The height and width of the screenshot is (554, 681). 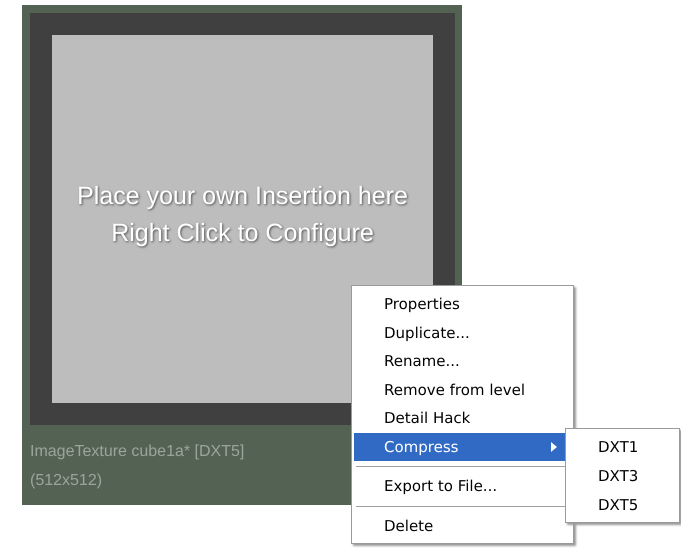 What do you see at coordinates (137, 452) in the screenshot?
I see `texture-caption: ImageTexture cube1a* [DXT5]` at bounding box center [137, 452].